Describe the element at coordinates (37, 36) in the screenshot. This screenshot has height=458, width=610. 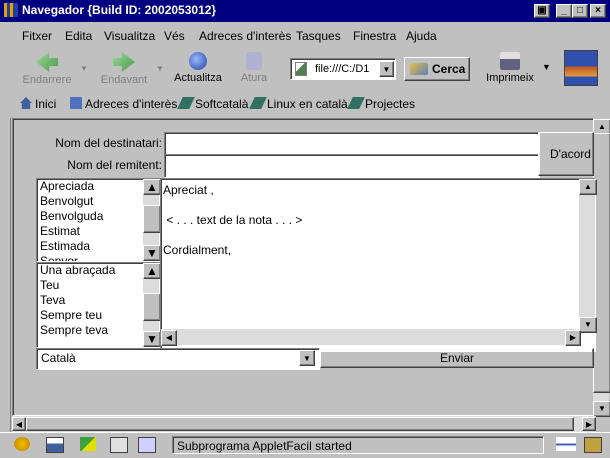
I see `menu-fitxer: Fitxer` at that location.